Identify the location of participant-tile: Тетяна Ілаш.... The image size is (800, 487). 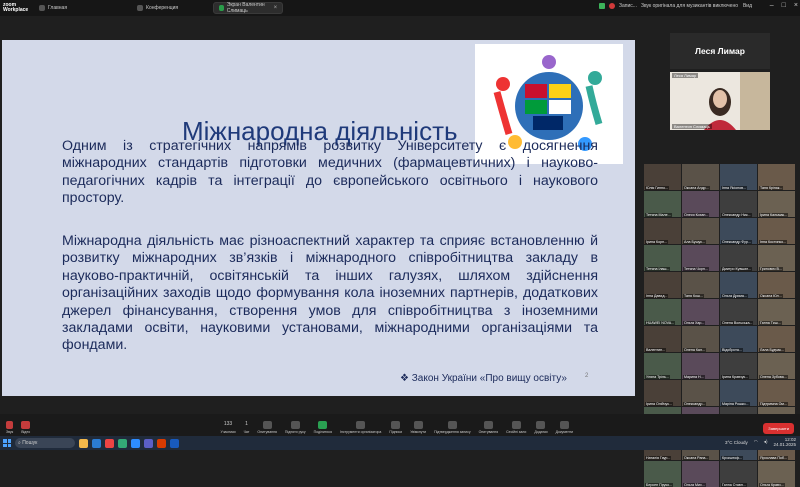
(662, 258).